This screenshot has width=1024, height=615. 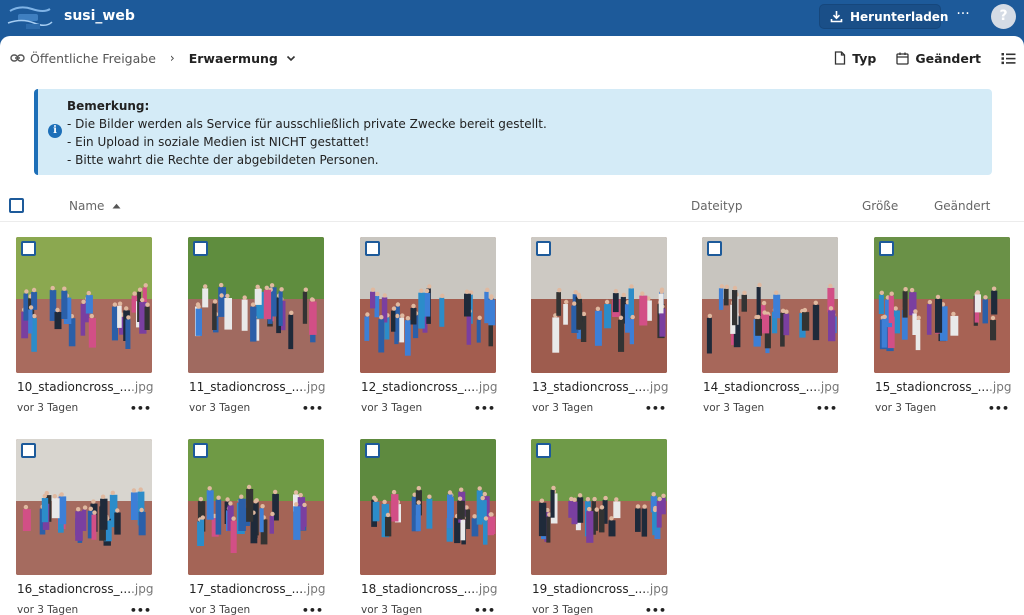 I want to click on top-bar: susi_web Herunterladen ··· ?, so click(x=512, y=17).